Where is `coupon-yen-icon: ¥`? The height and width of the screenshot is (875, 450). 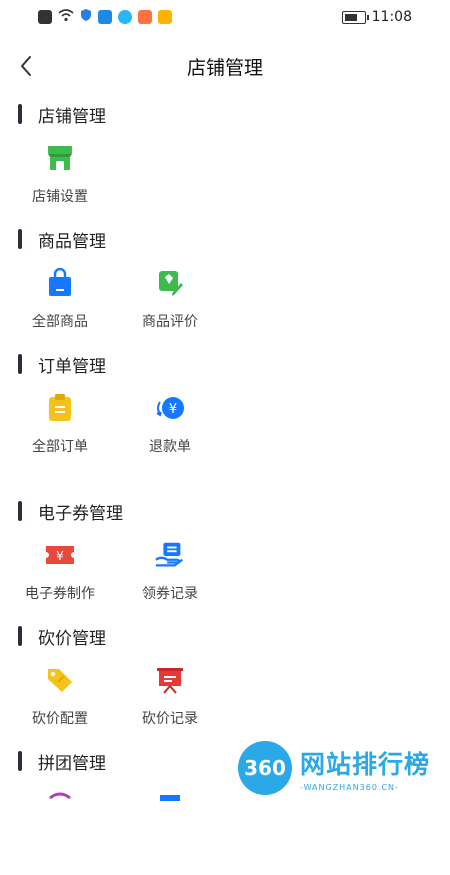 coupon-yen-icon: ¥ is located at coordinates (60, 555).